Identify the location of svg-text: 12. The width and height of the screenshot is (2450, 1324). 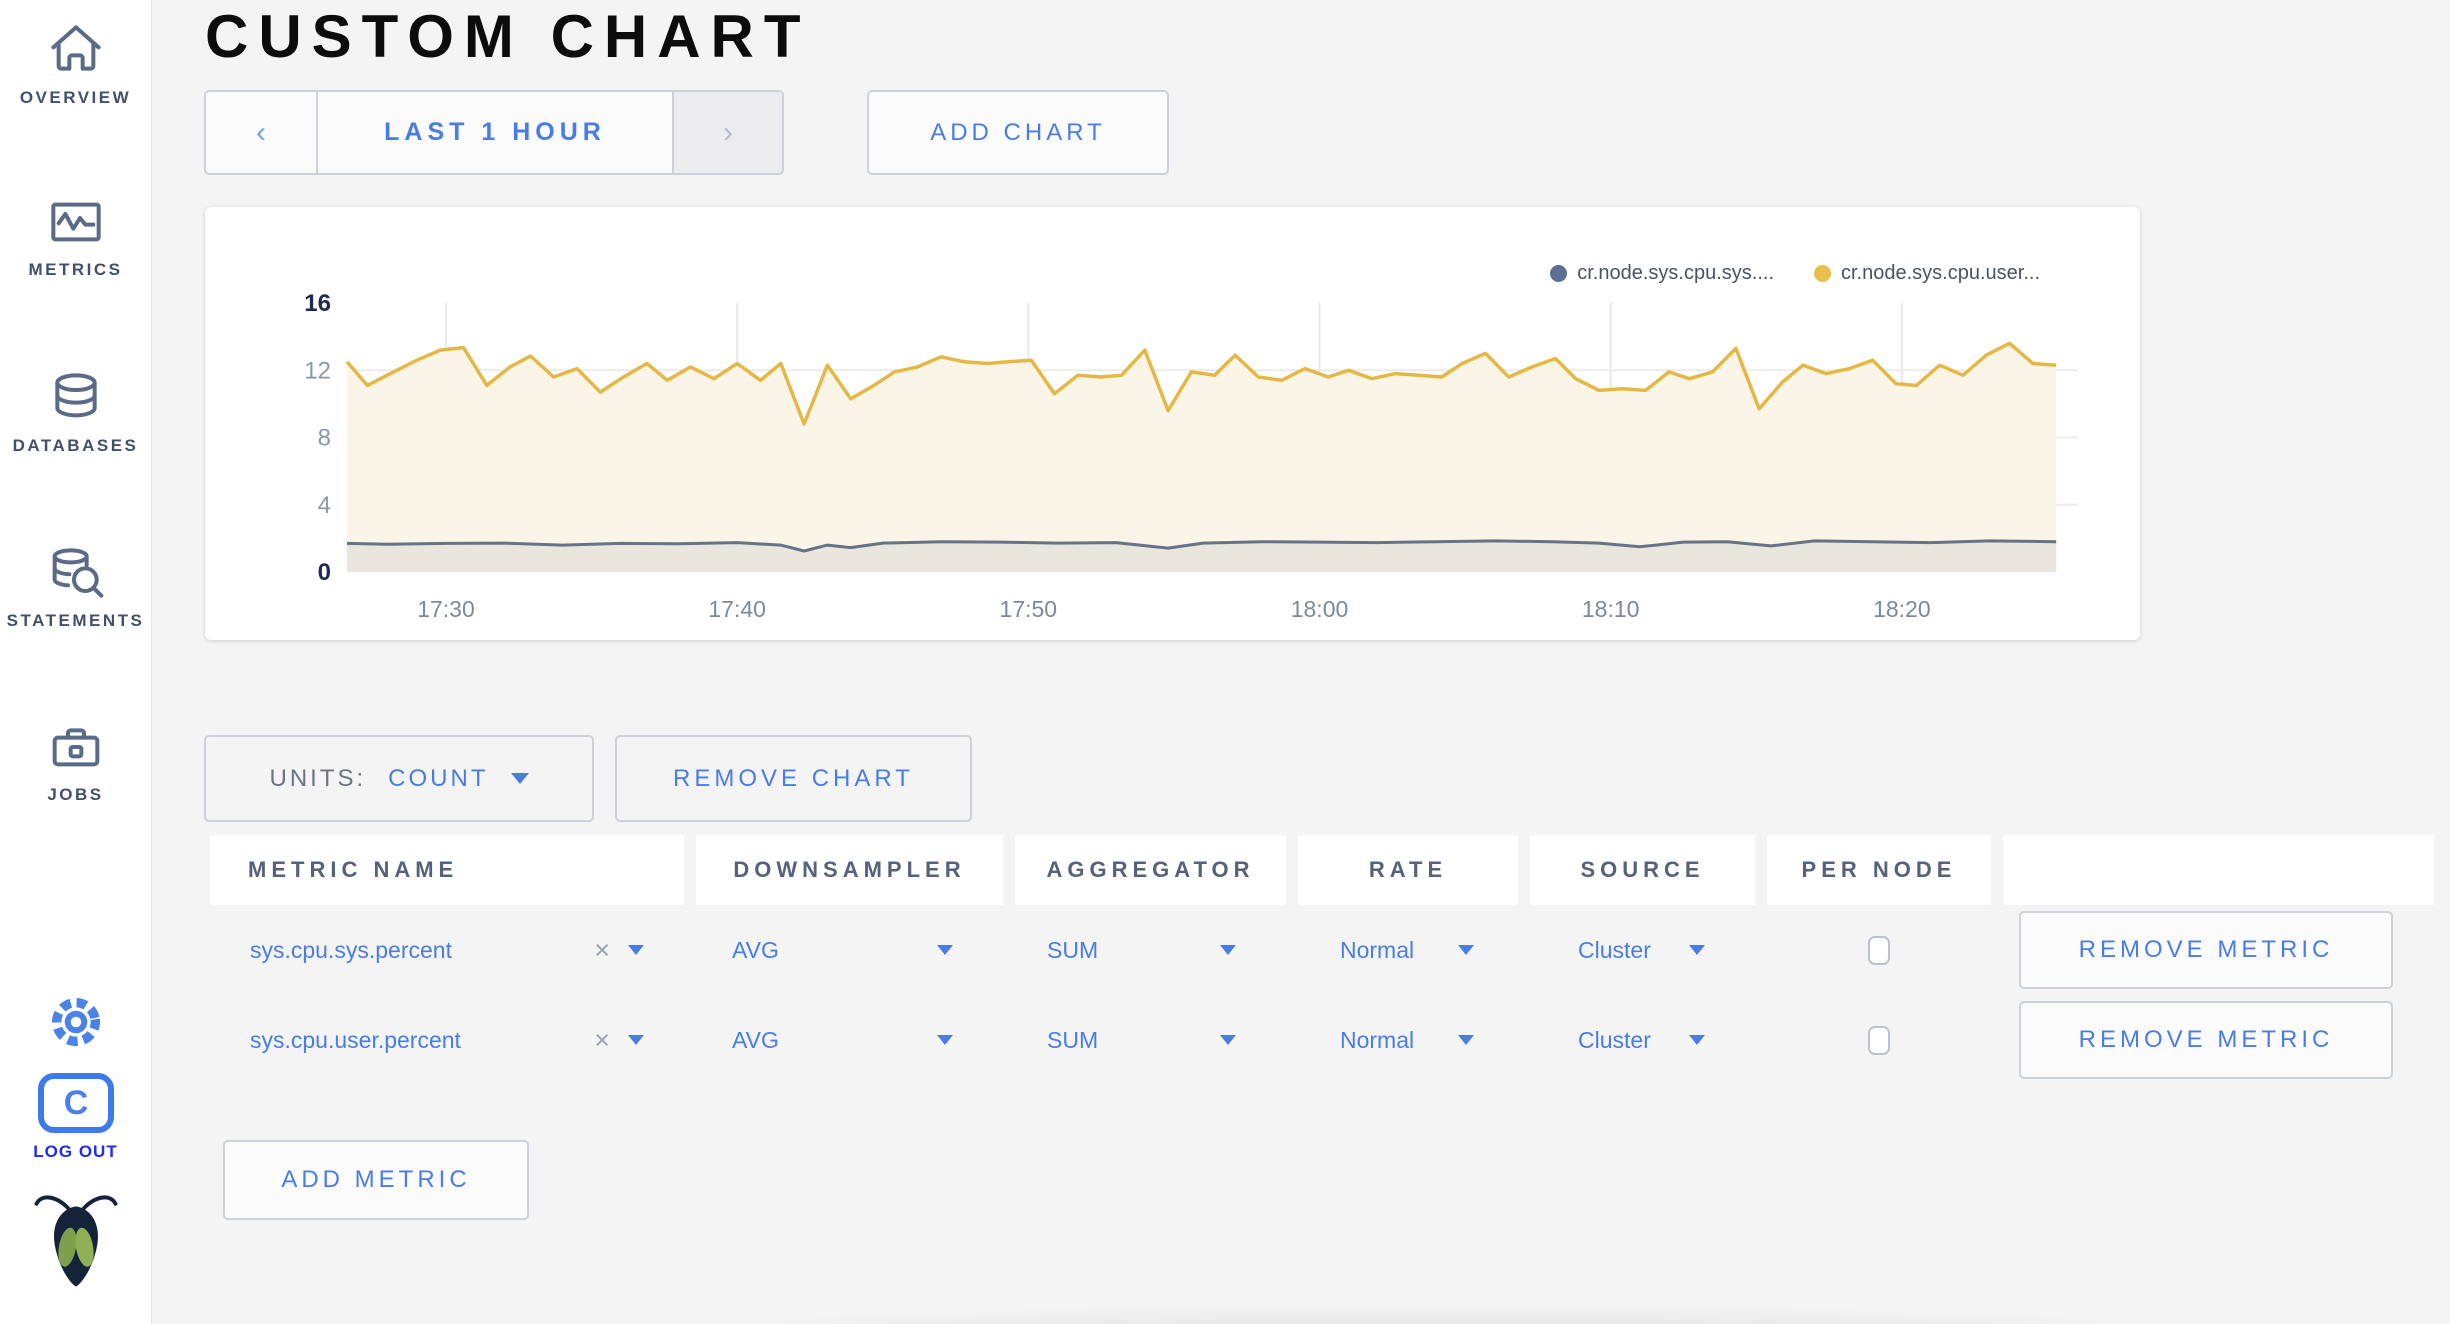
(317, 370).